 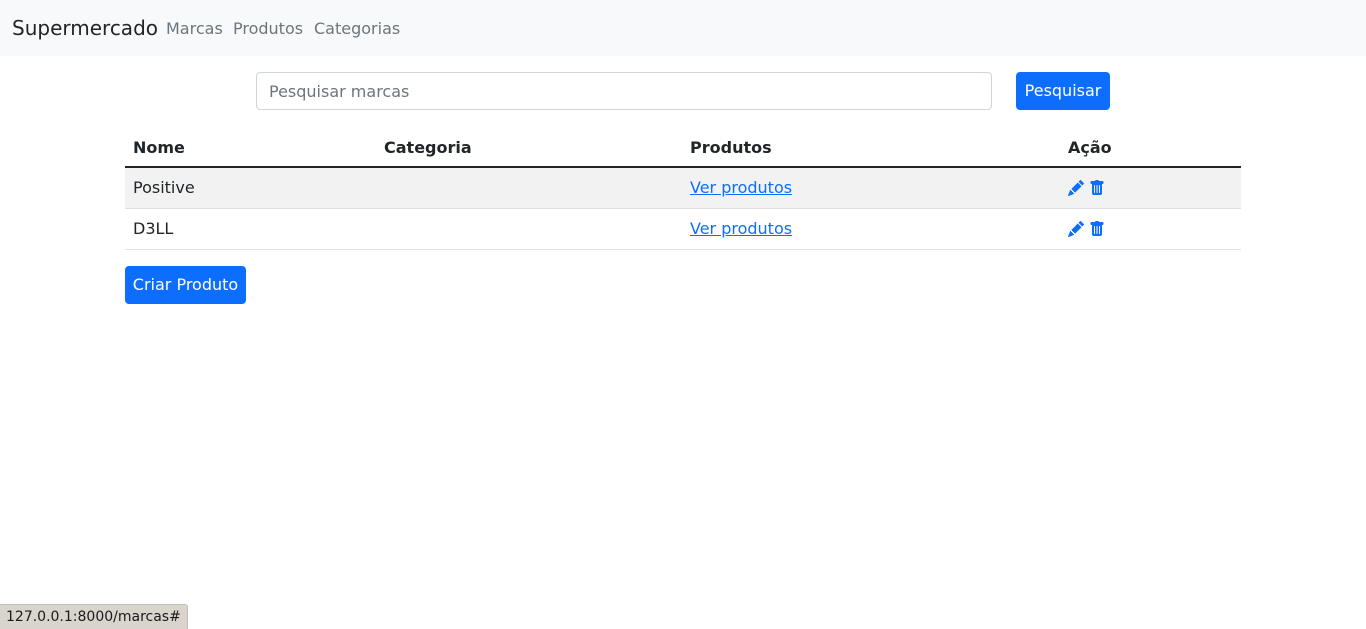 I want to click on header-produtos: Produtos, so click(x=731, y=147).